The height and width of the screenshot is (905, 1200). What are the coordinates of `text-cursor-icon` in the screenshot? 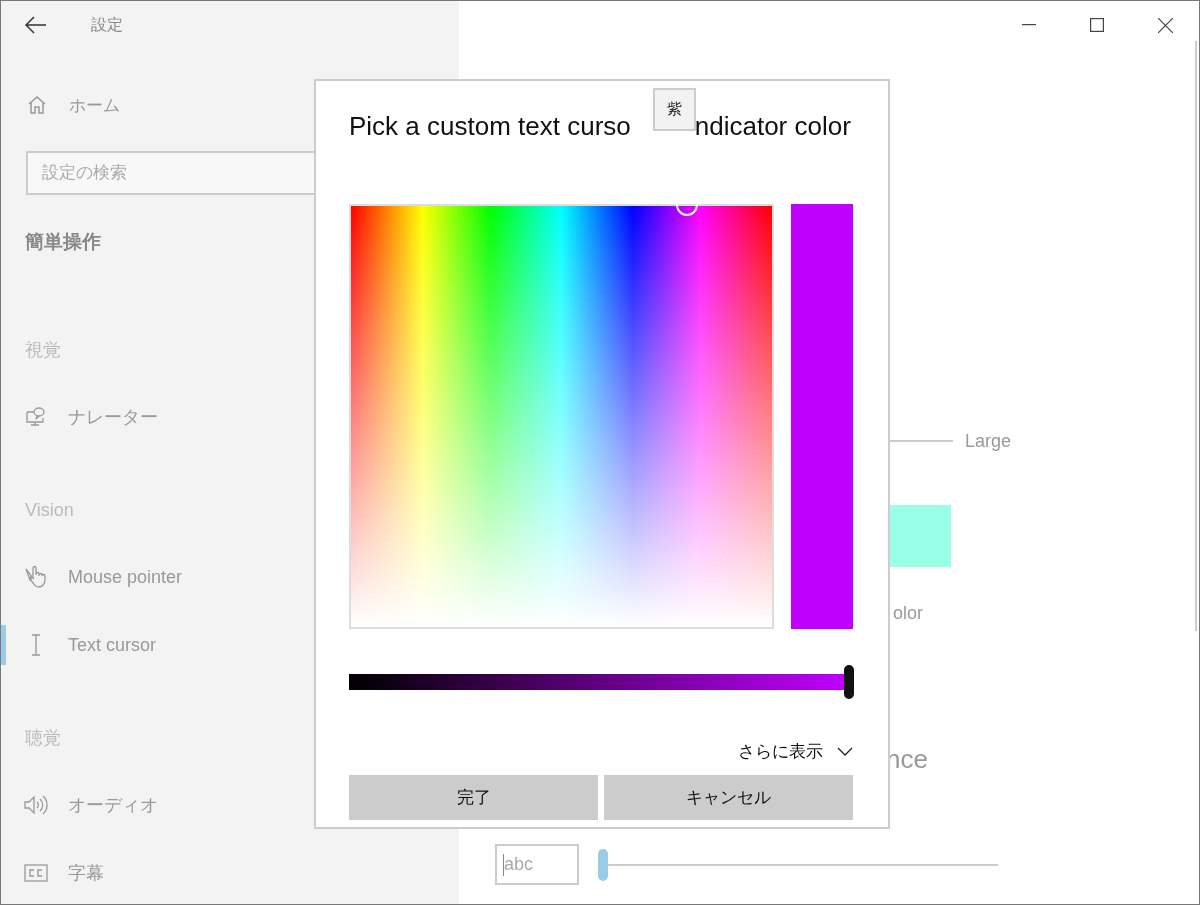 It's located at (36, 645).